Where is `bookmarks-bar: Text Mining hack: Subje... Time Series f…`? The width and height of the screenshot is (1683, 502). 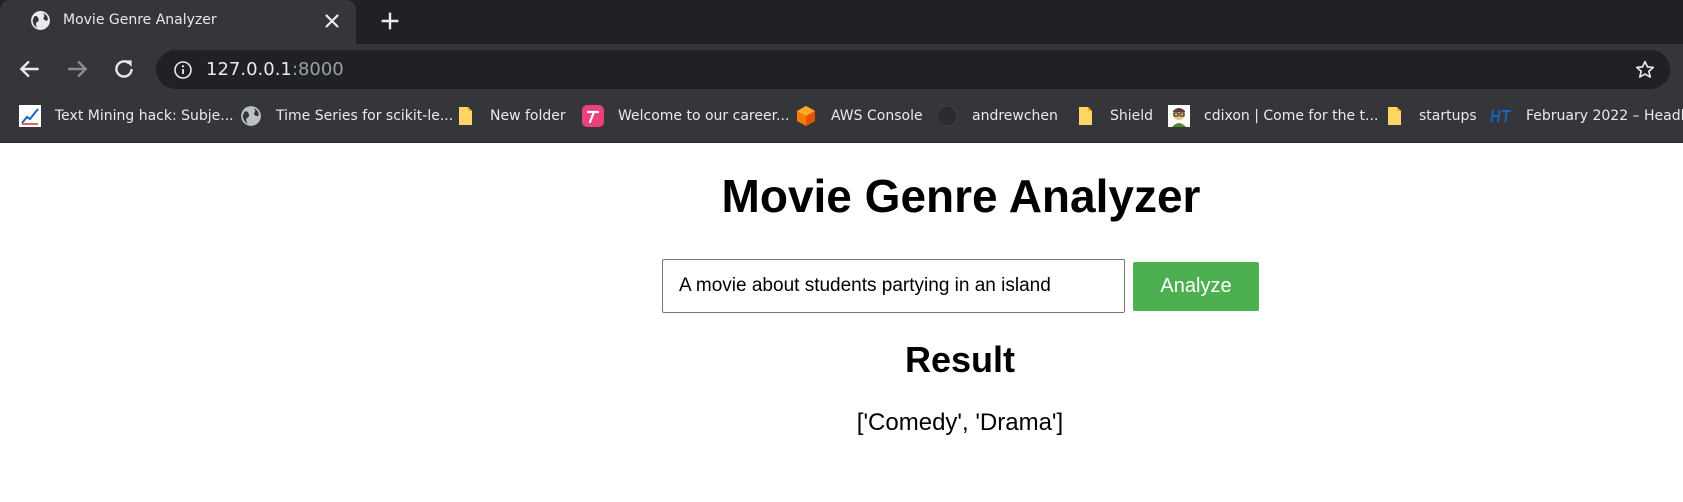 bookmarks-bar: Text Mining hack: Subje... Time Series f… is located at coordinates (841, 117).